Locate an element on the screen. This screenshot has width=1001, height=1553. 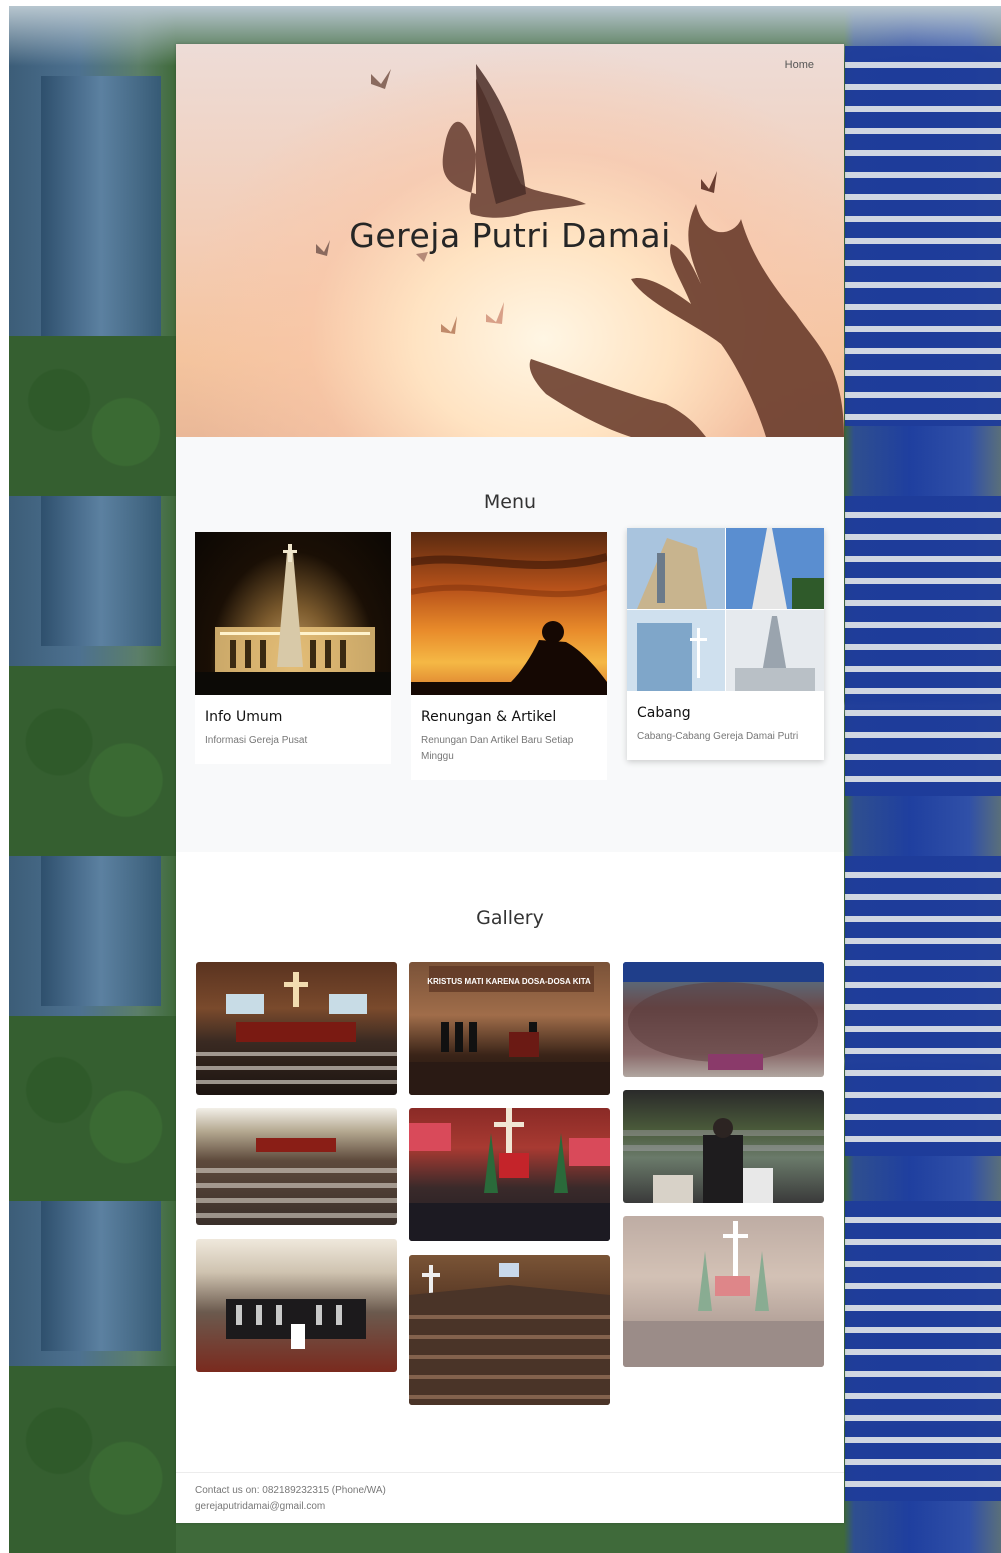
congregation-illustration is located at coordinates (296, 1178).